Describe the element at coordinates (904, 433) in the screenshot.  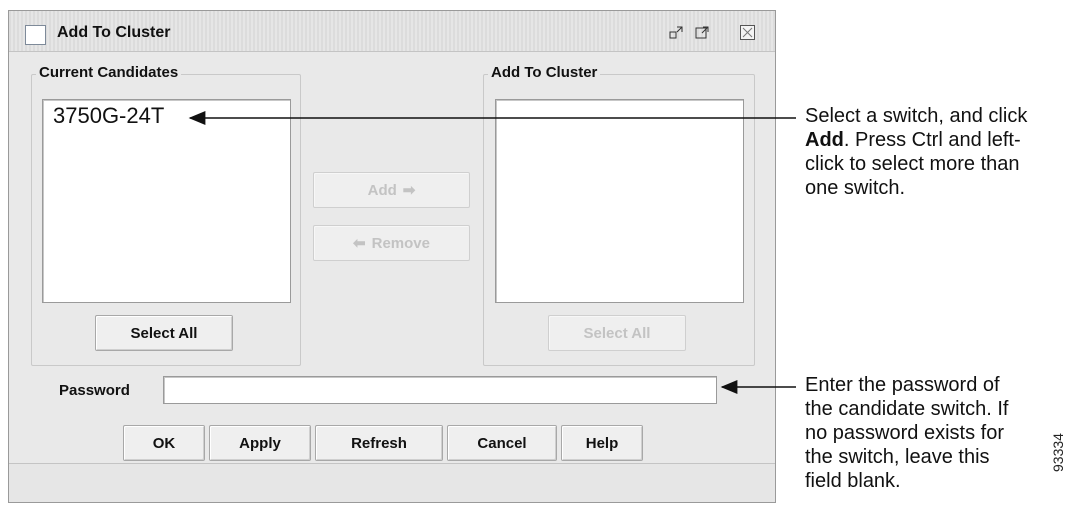
I see `password-annotation-line3: no password exists for` at that location.